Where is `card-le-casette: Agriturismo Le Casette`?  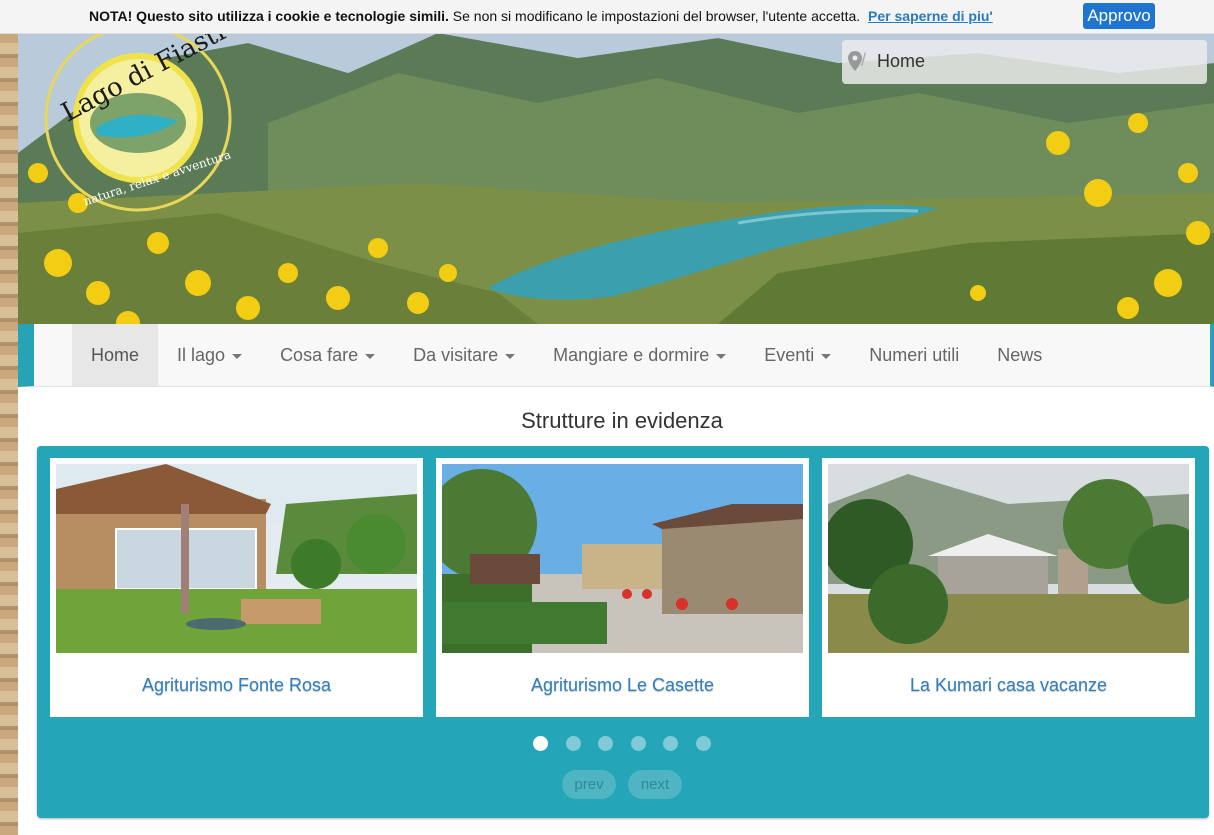 card-le-casette: Agriturismo Le Casette is located at coordinates (622, 587).